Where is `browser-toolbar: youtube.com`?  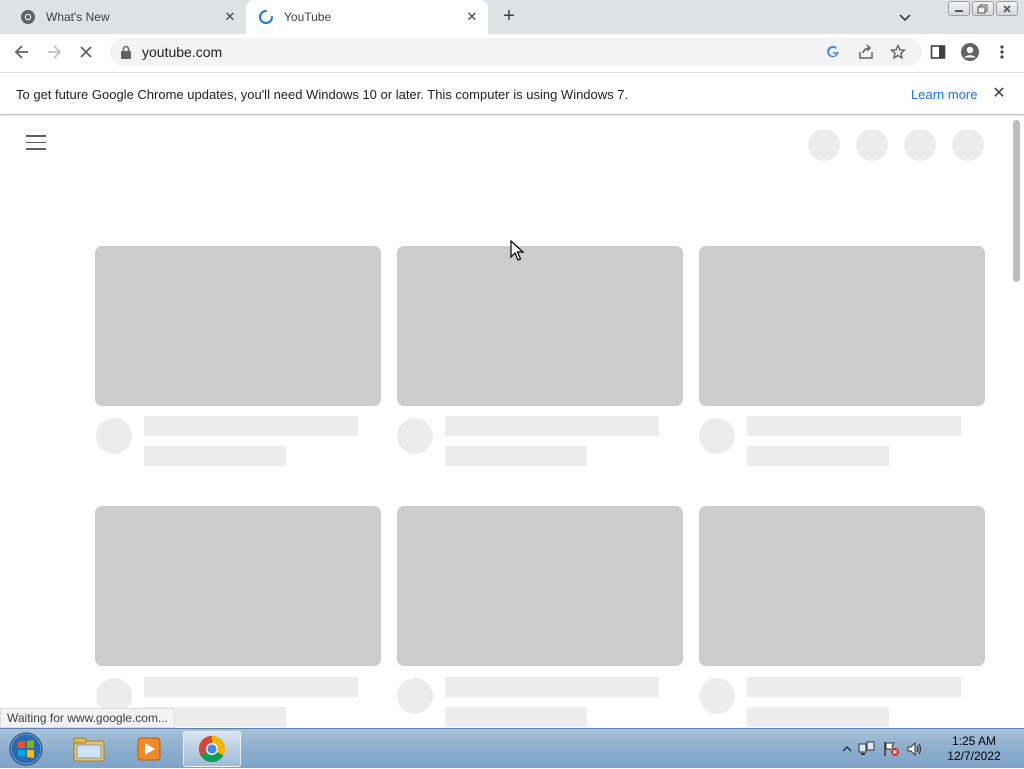
browser-toolbar: youtube.com is located at coordinates (512, 52).